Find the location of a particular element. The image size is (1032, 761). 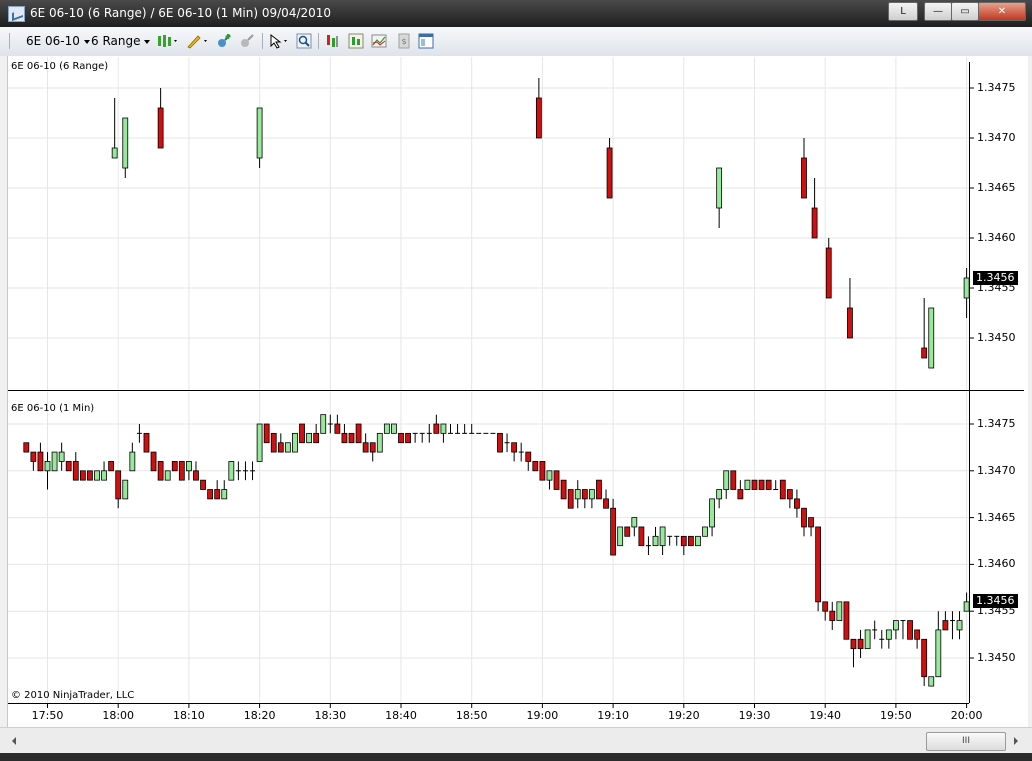

bottom-last-price-flag: 1.3456 is located at coordinates (995, 601).